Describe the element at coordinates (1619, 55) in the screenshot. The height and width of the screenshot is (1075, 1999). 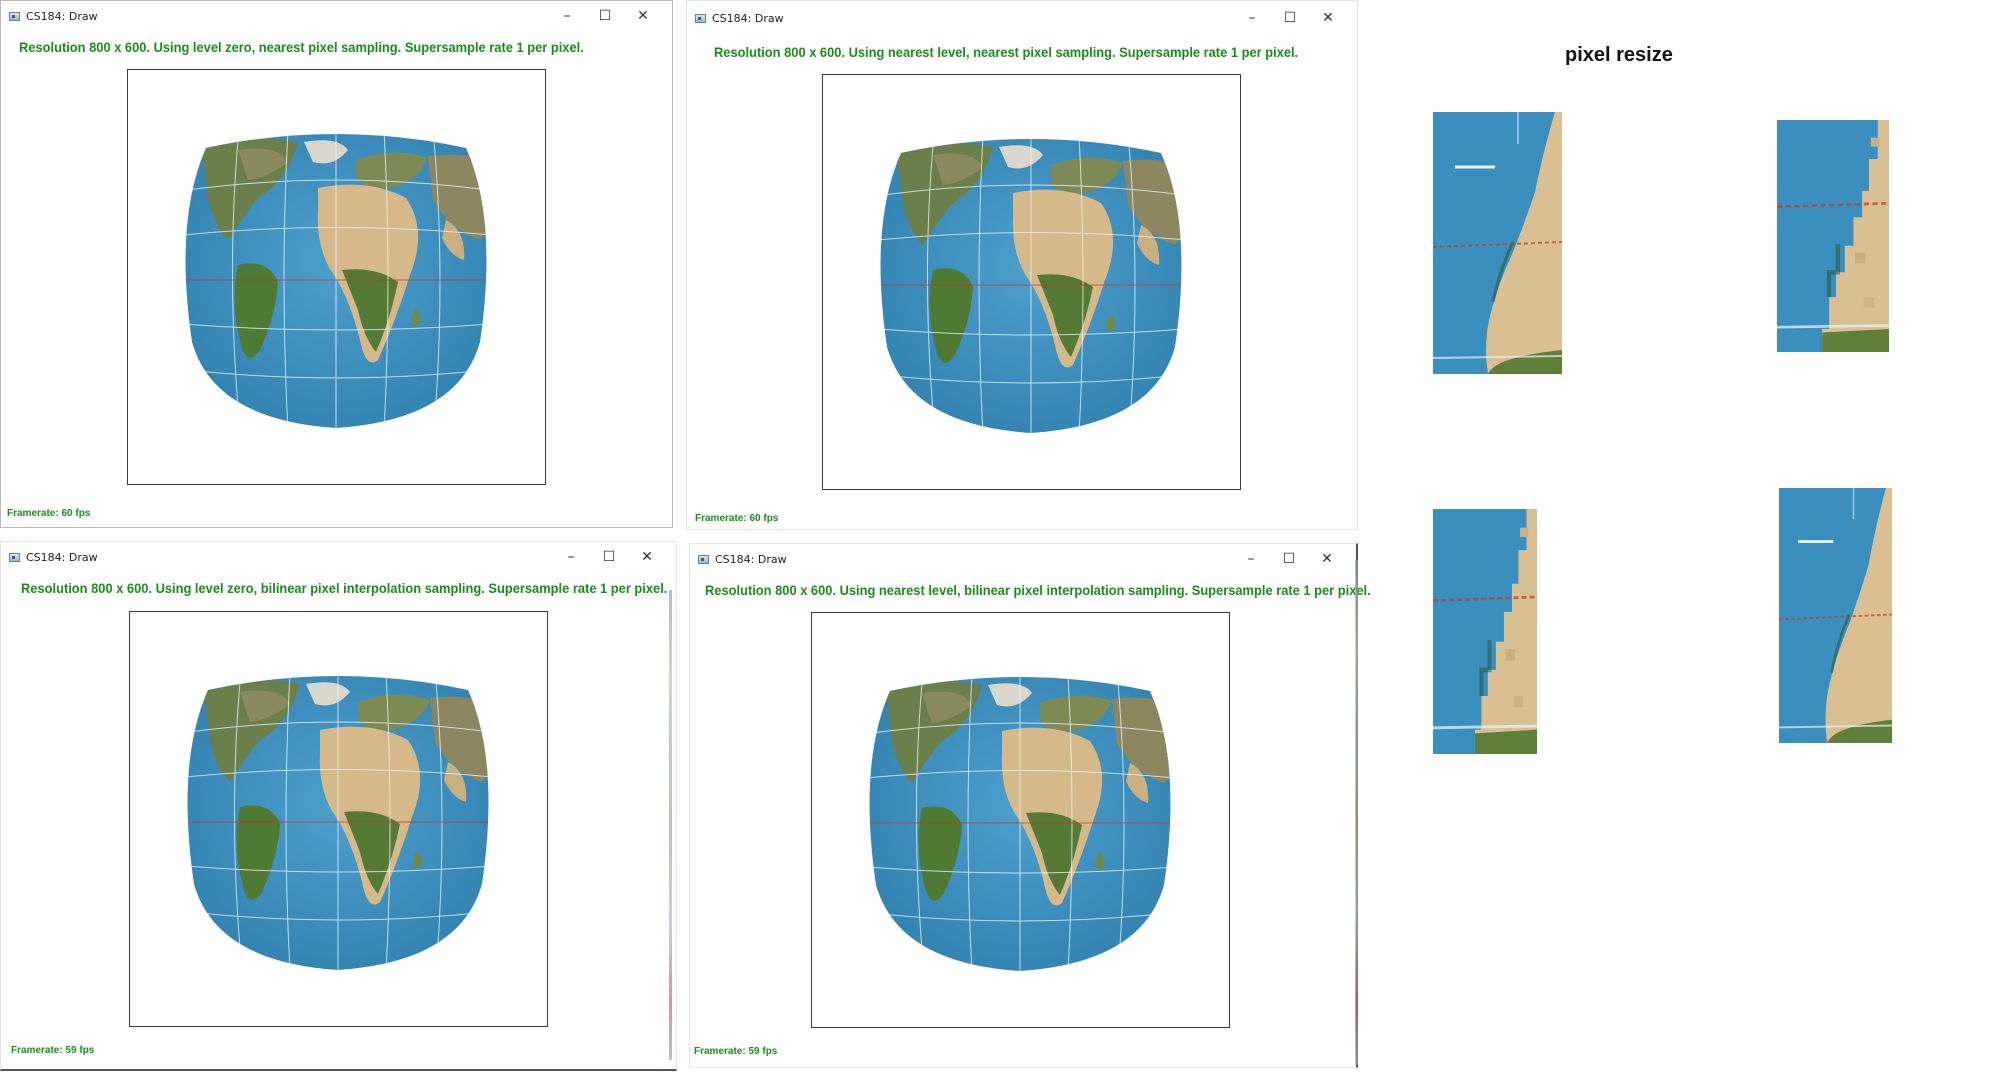
I see `panel-title: pixel resize` at that location.